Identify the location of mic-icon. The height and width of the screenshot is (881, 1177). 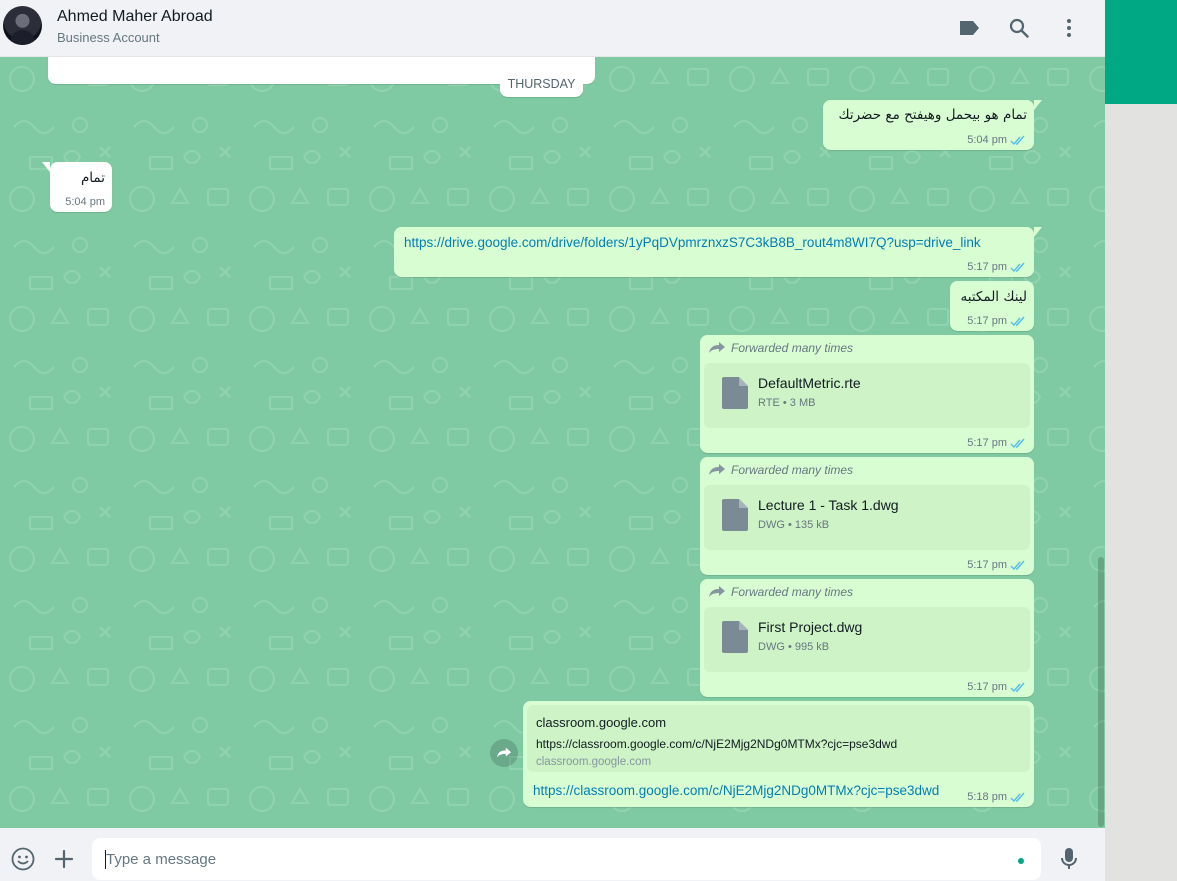
(1069, 859).